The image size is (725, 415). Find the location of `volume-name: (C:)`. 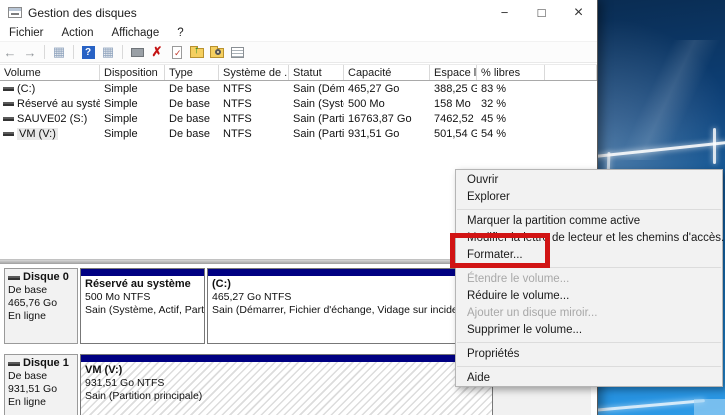

volume-name: (C:) is located at coordinates (26, 88).